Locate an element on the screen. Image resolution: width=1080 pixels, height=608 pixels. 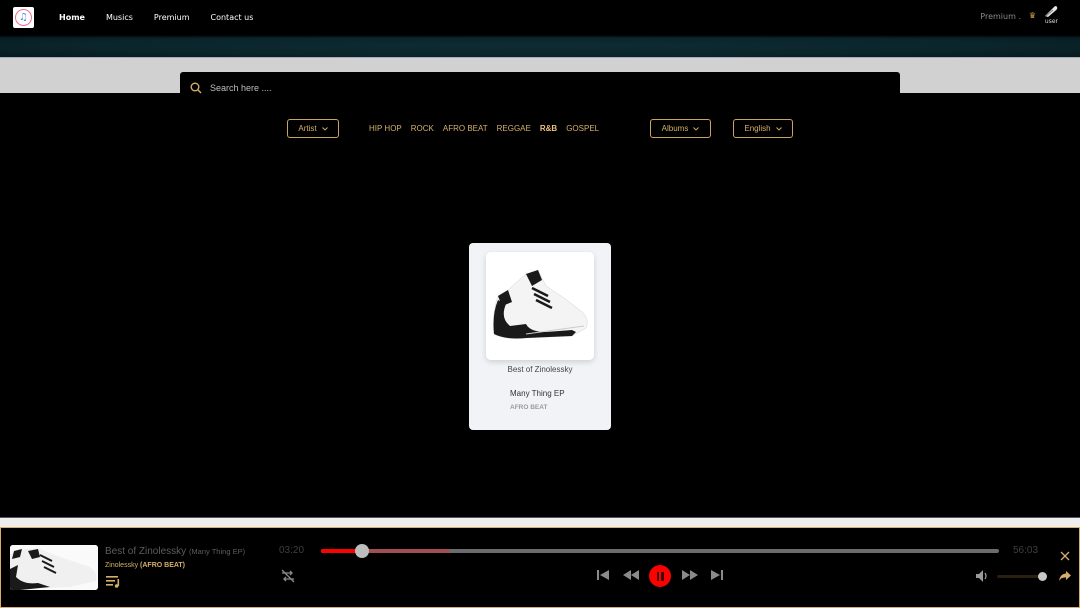
search-input is located at coordinates (510, 88).